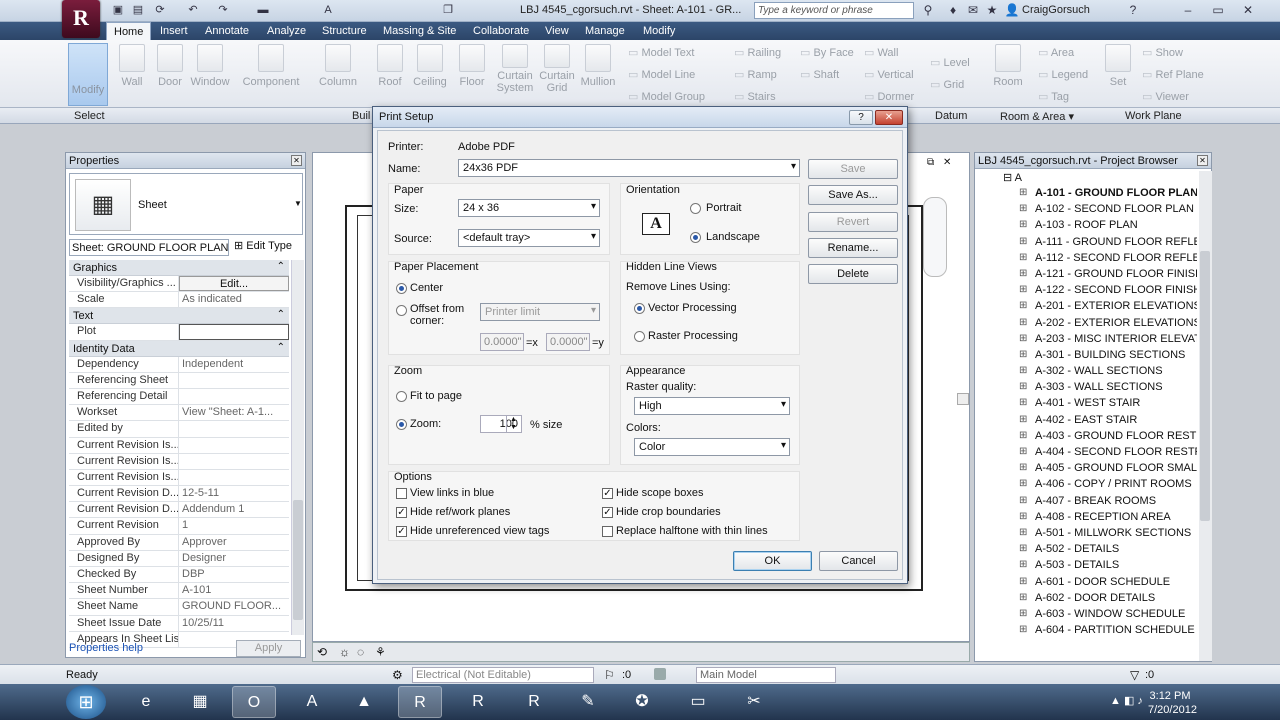 The width and height of the screenshot is (1280, 720). Describe the element at coordinates (193, 10) in the screenshot. I see `undo-icon: ↶` at that location.